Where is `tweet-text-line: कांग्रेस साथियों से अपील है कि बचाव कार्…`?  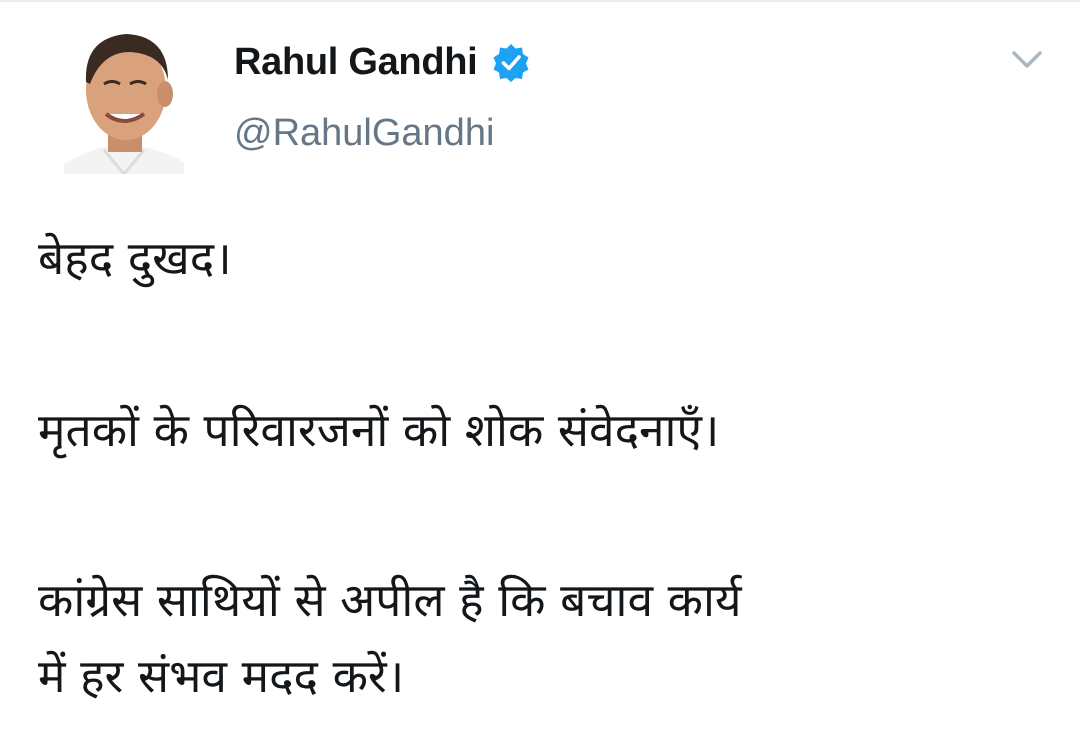
tweet-text-line: कांग्रेस साथियों से अपील है कि बचाव कार्… is located at coordinates (390, 600).